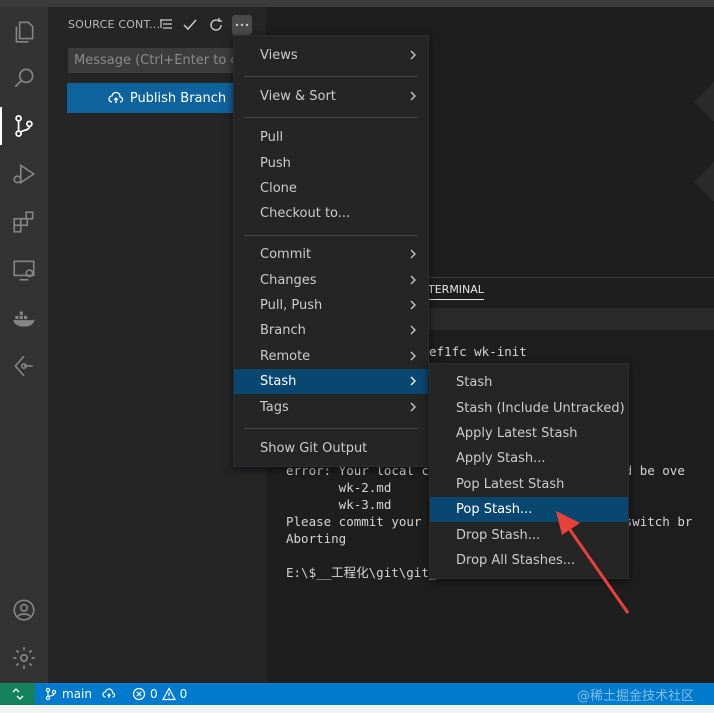 The width and height of the screenshot is (714, 713). I want to click on terminal-line: wk-2.md, so click(339, 487).